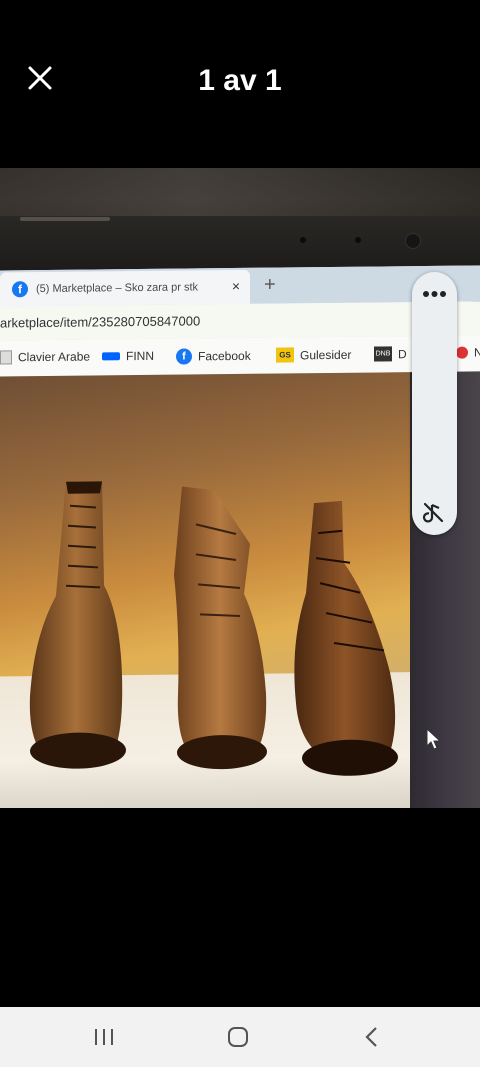 This screenshot has height=1067, width=480. I want to click on url-text: arketplace/item/235280705847000, so click(100, 322).